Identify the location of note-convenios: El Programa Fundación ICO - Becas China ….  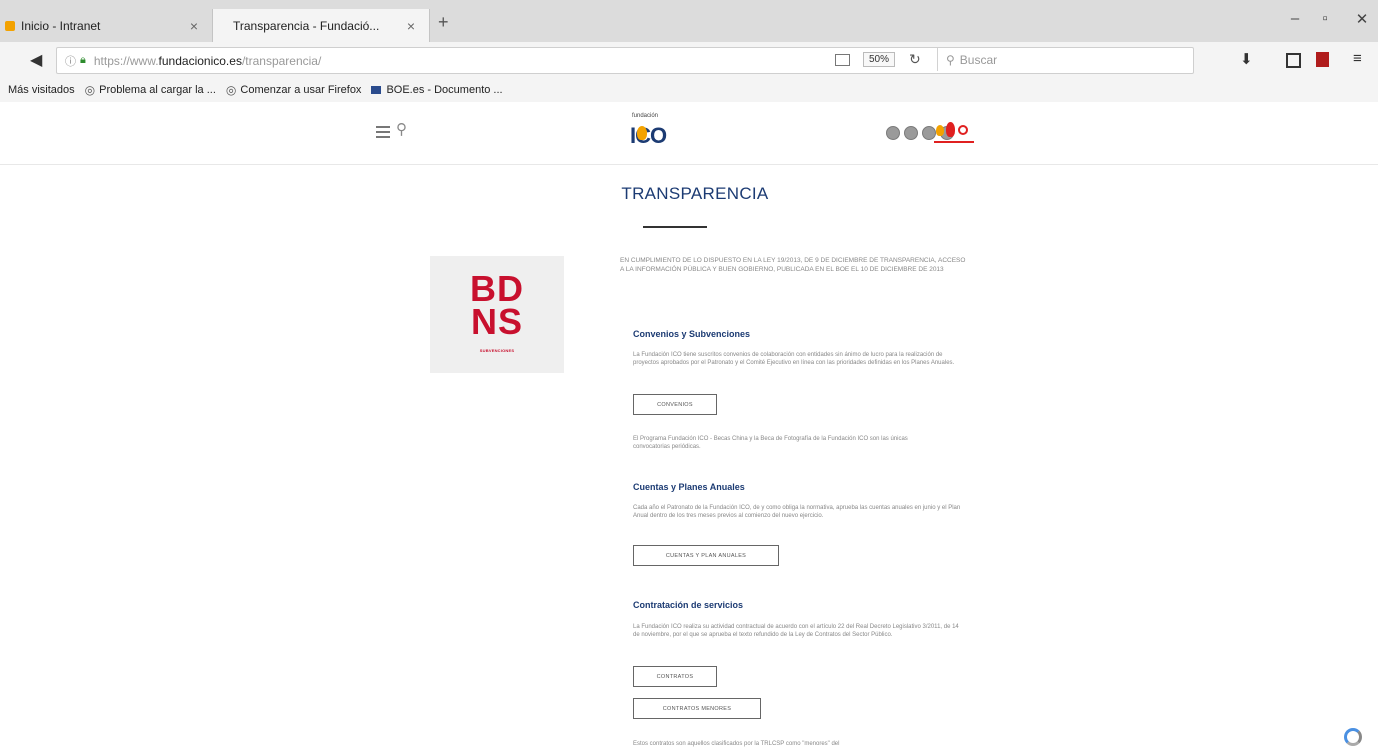
(770, 443).